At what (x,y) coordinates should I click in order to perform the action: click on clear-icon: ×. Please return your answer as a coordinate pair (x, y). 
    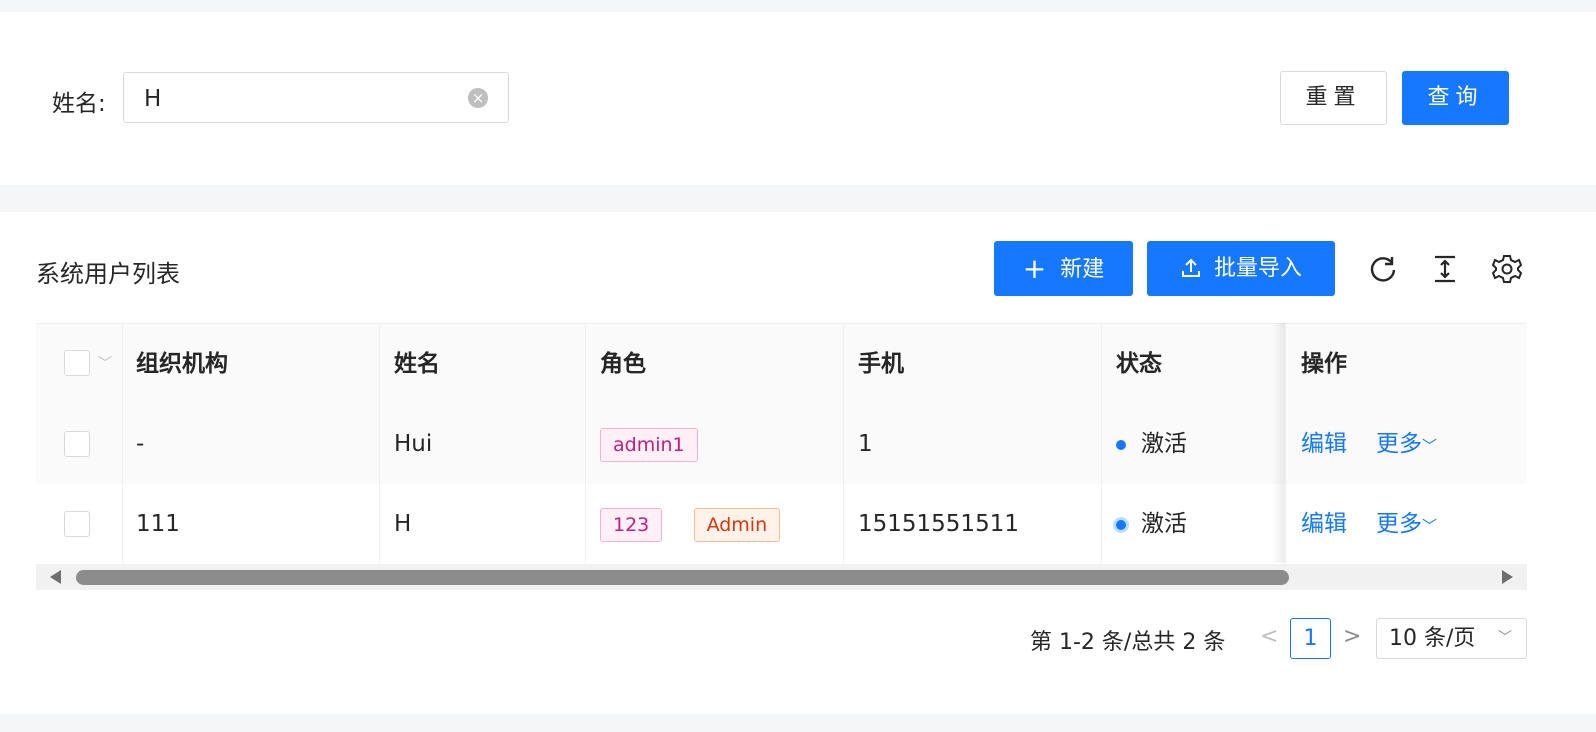
    Looking at the image, I should click on (478, 98).